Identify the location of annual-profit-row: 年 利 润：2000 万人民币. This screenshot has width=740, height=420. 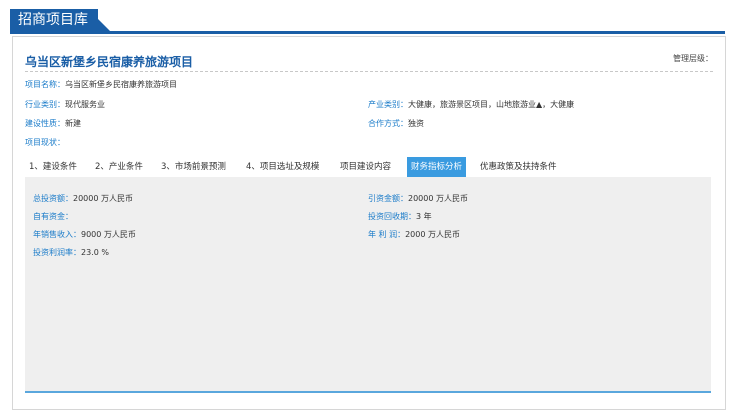
(414, 234).